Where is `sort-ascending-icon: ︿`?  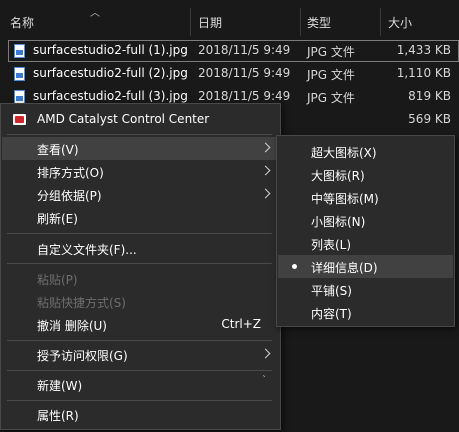 sort-ascending-icon: ︿ is located at coordinates (95, 13).